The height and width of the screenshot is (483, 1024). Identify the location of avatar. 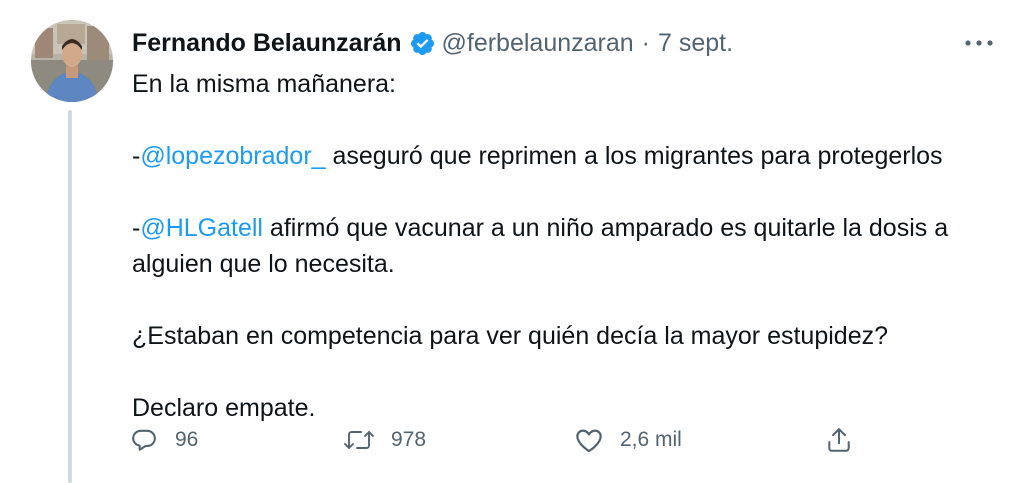
(72, 61).